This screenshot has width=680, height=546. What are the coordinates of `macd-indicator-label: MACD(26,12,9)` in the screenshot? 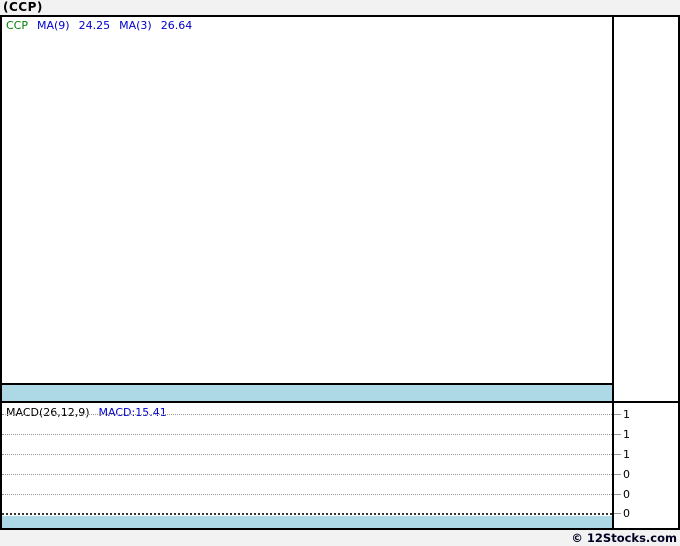 It's located at (48, 412).